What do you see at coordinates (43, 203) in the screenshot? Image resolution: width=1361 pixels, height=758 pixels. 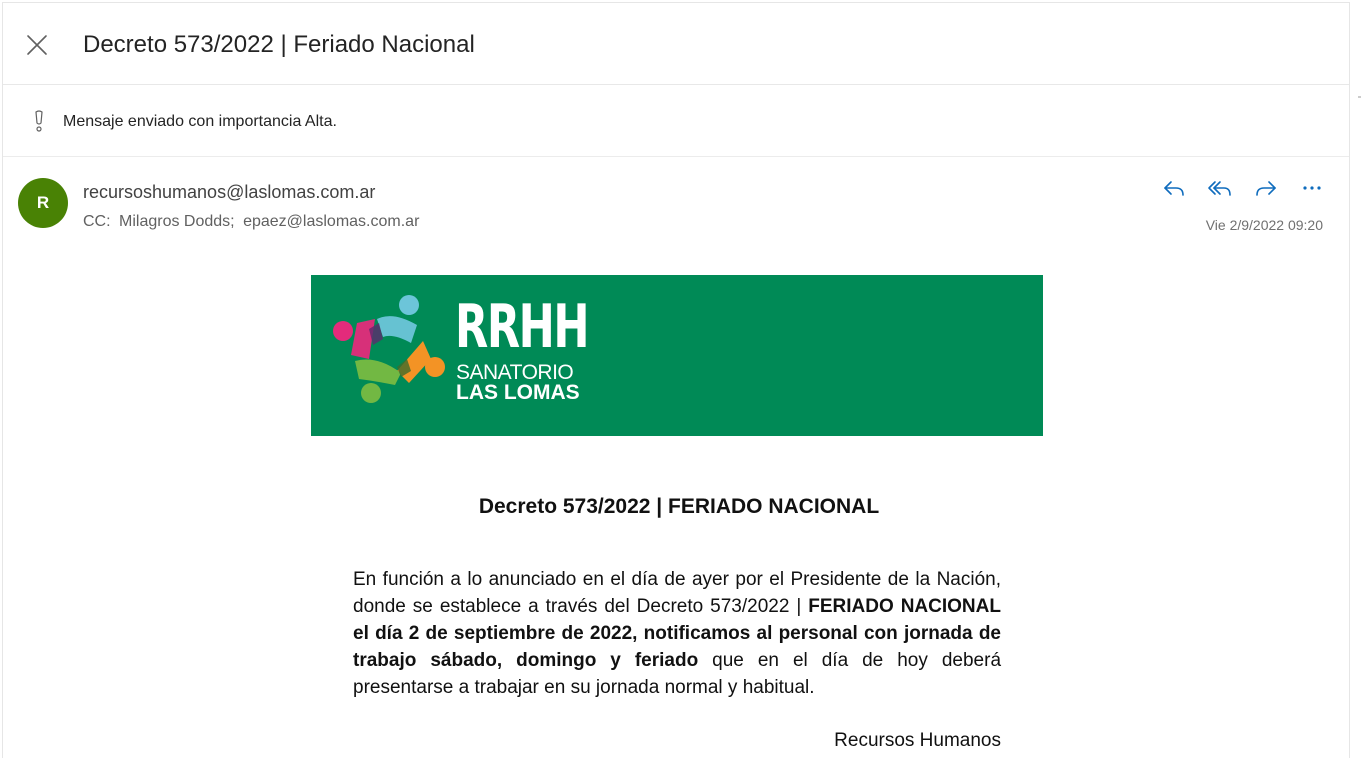 I see `avatar: R` at bounding box center [43, 203].